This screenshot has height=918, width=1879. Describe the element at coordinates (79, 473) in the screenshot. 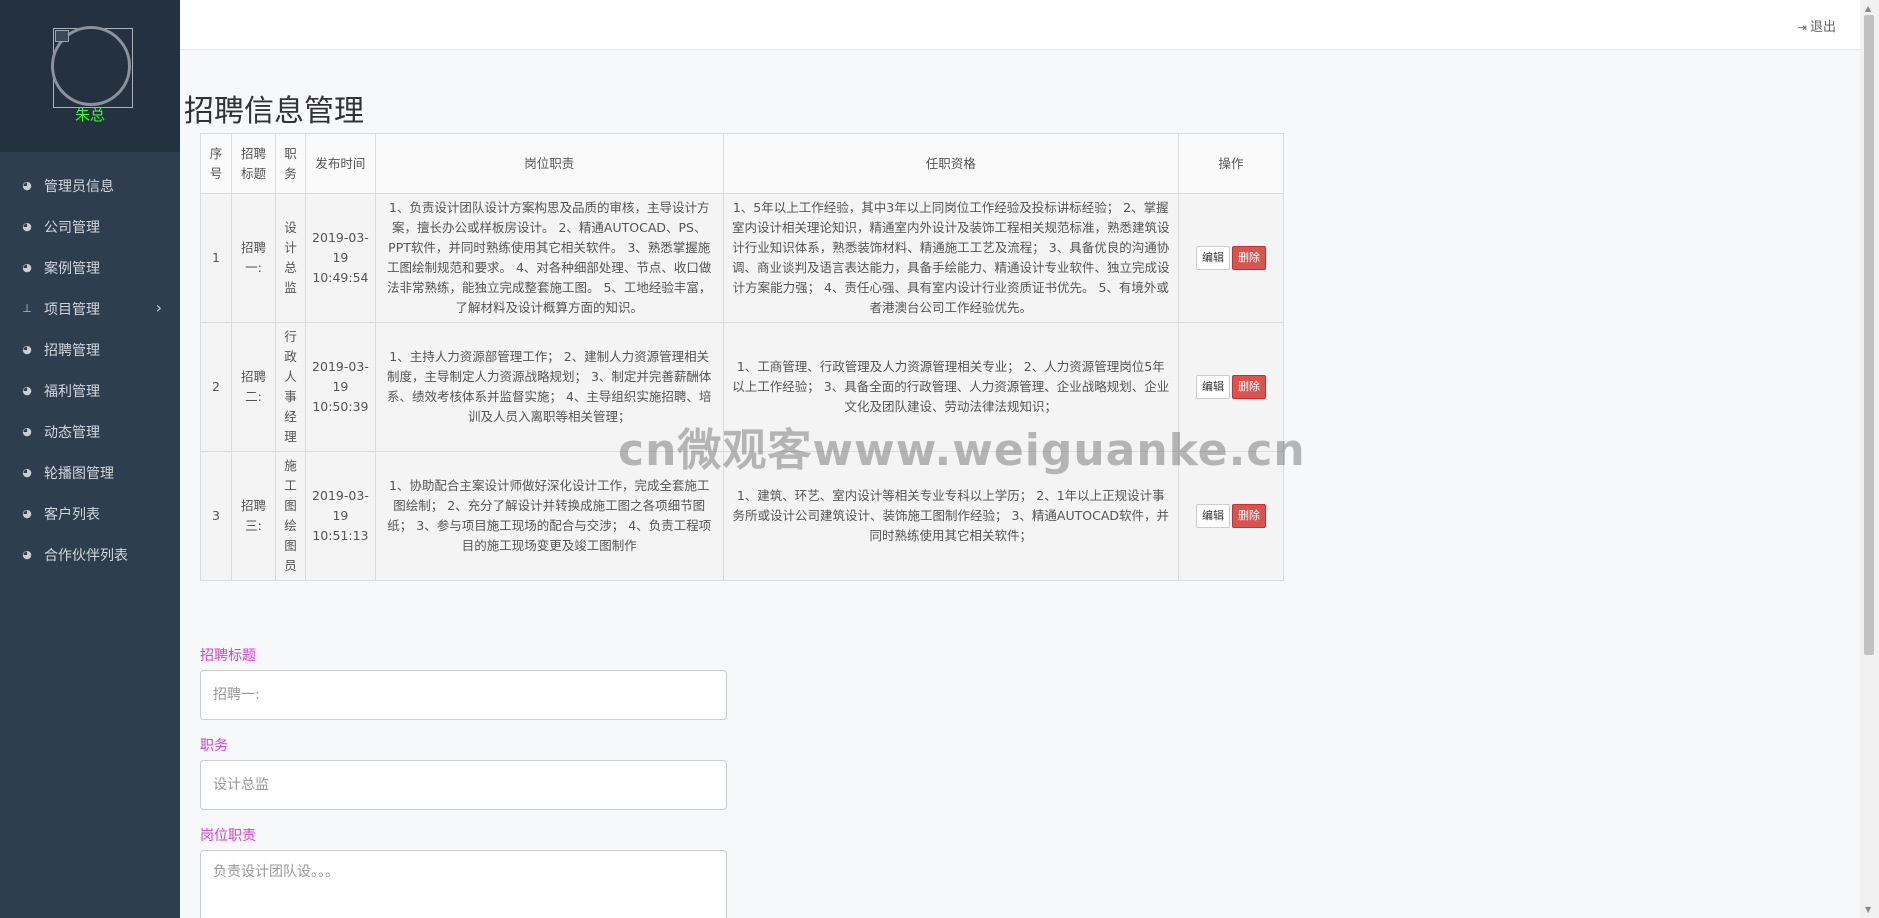

I see `sidebar-item-label: 轮播图管理` at that location.